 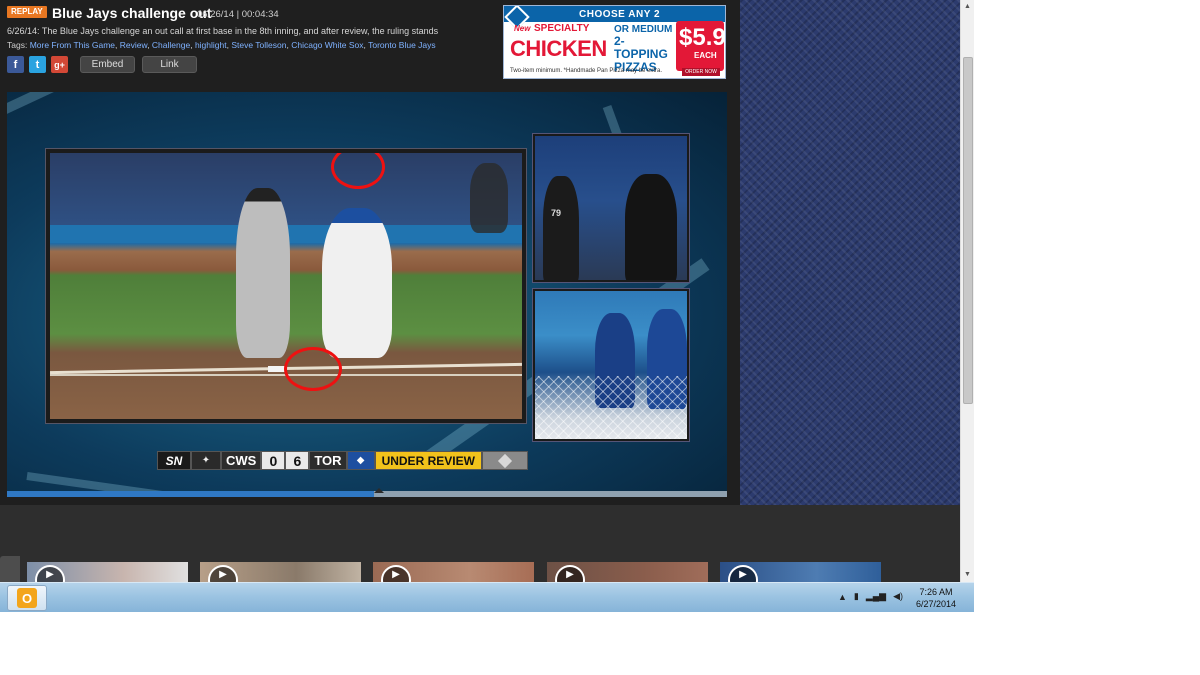 I want to click on embed-button: Embed, so click(x=107, y=64).